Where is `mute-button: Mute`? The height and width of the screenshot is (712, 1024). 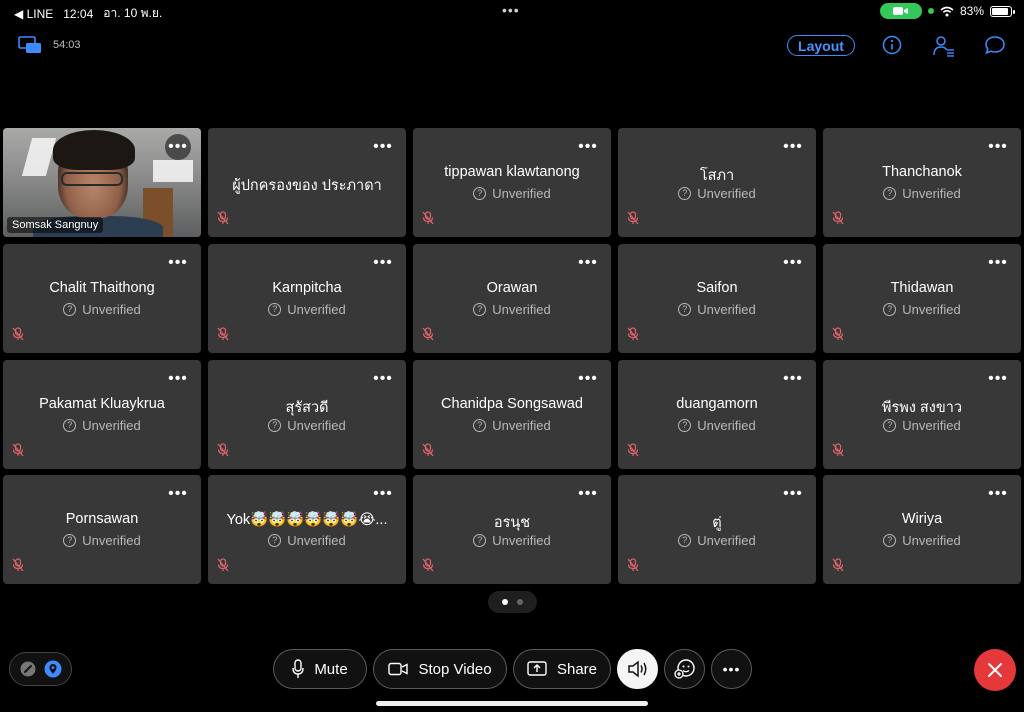
mute-button: Mute is located at coordinates (320, 669).